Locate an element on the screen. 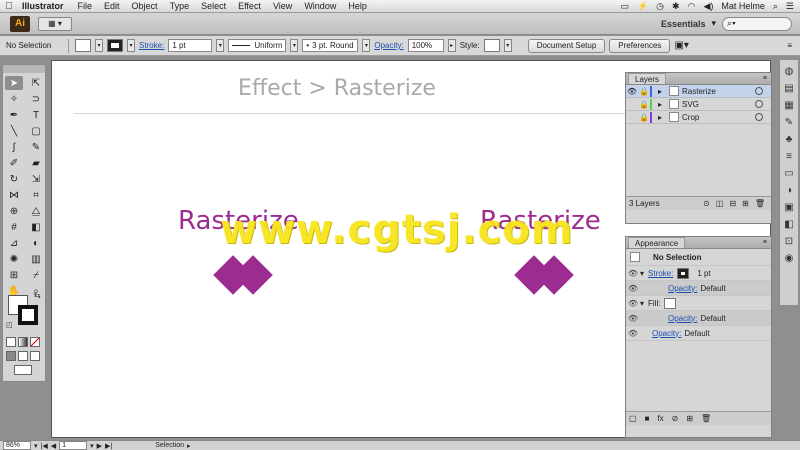 Image resolution: width=800 pixels, height=450 pixels. draw-inside-icon is located at coordinates (35, 356).